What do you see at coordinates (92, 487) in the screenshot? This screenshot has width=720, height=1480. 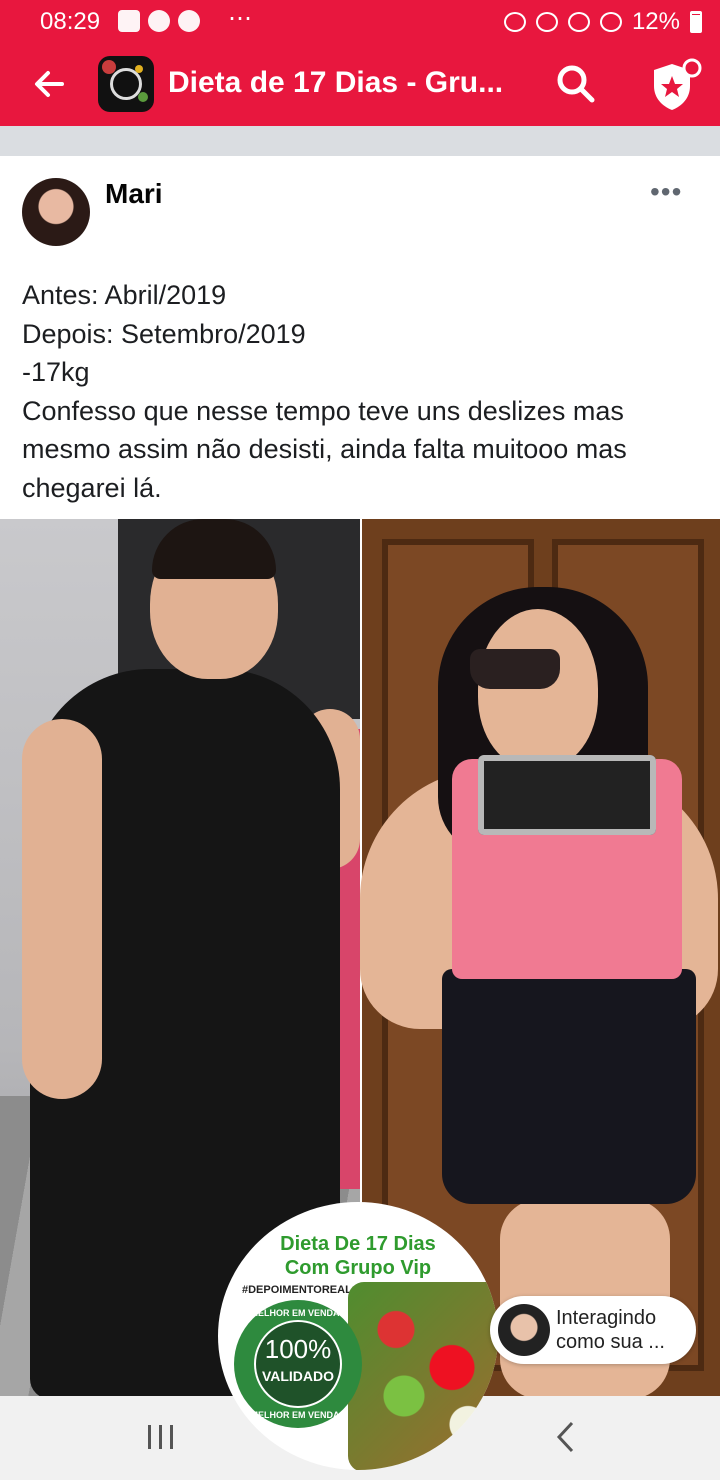 I see `post-line: chegarei lá.` at bounding box center [92, 487].